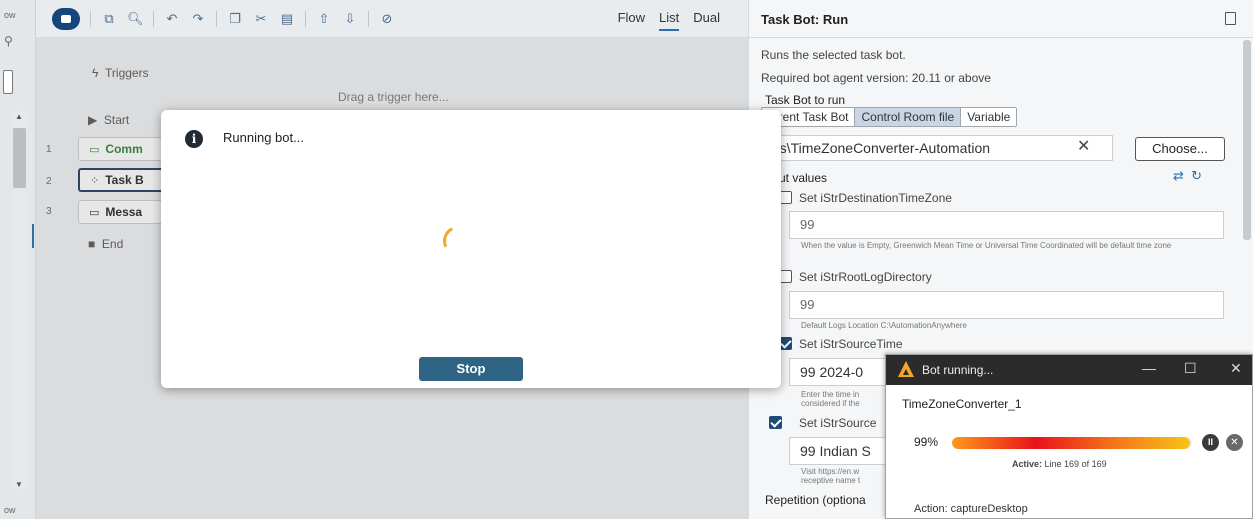 The height and width of the screenshot is (519, 1253). What do you see at coordinates (1210, 442) in the screenshot?
I see `pause-icon: II` at bounding box center [1210, 442].